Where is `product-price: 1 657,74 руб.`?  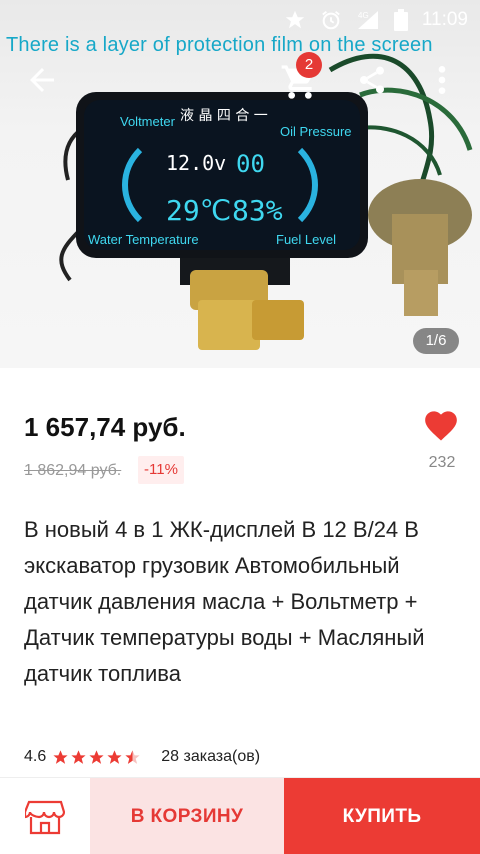
product-price: 1 657,74 руб. is located at coordinates (105, 427).